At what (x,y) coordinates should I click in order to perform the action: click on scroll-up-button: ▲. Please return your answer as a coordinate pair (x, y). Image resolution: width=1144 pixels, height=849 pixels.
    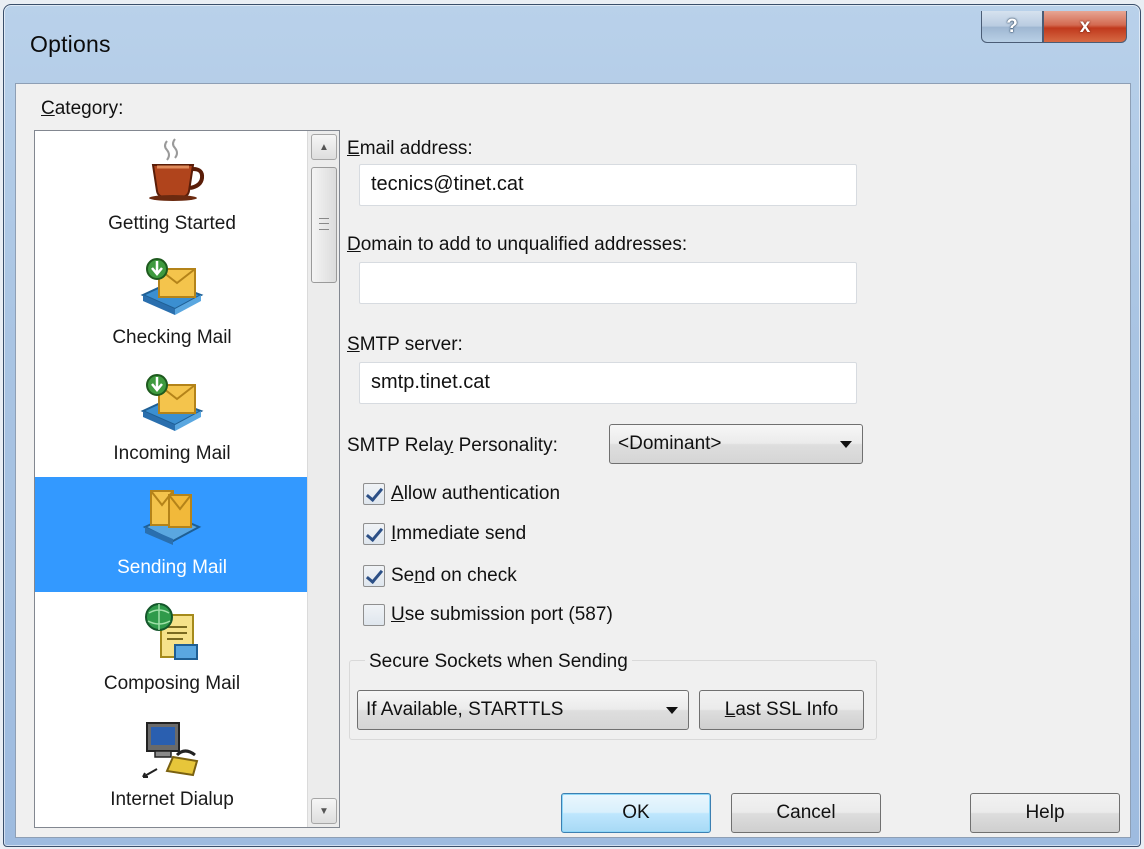
    Looking at the image, I should click on (324, 147).